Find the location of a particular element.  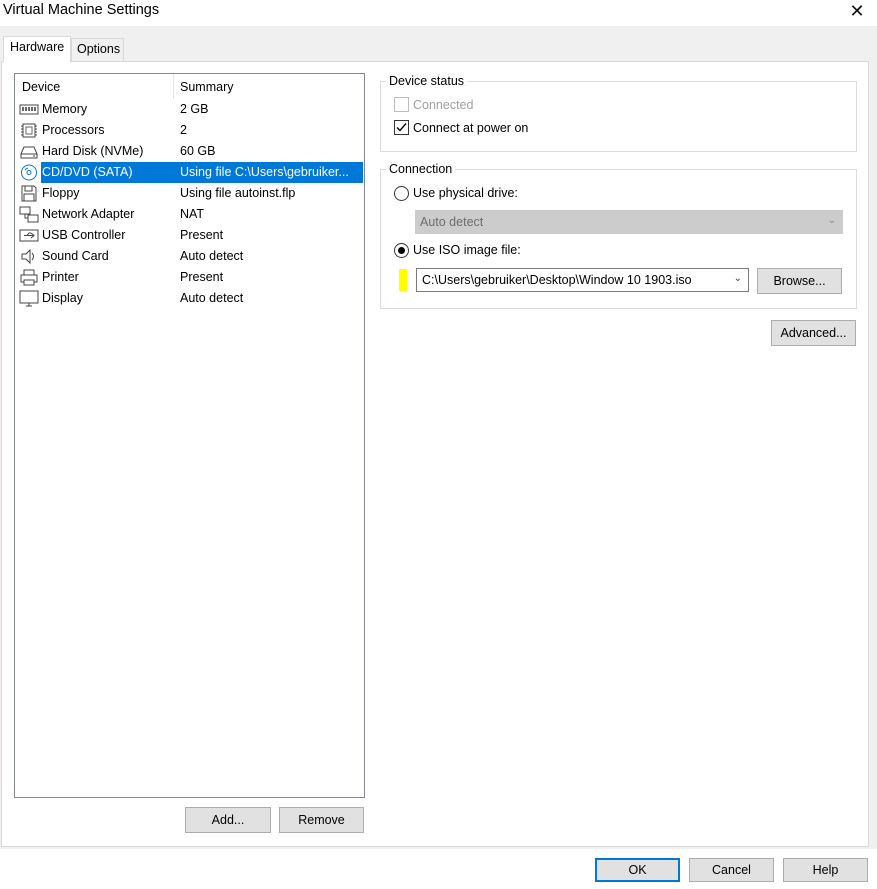

device-row-usb-controller: USB Controller Present is located at coordinates (189, 235).